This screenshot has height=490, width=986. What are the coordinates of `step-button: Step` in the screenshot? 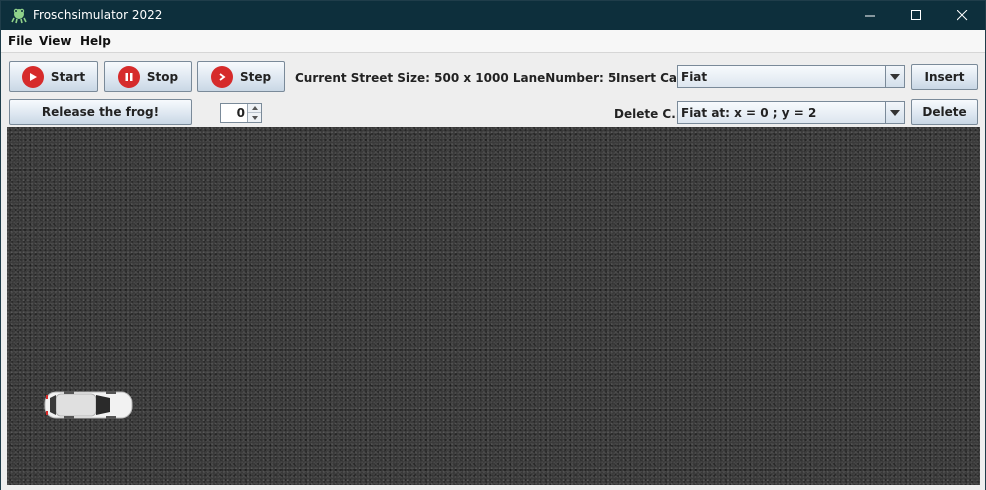 It's located at (241, 76).